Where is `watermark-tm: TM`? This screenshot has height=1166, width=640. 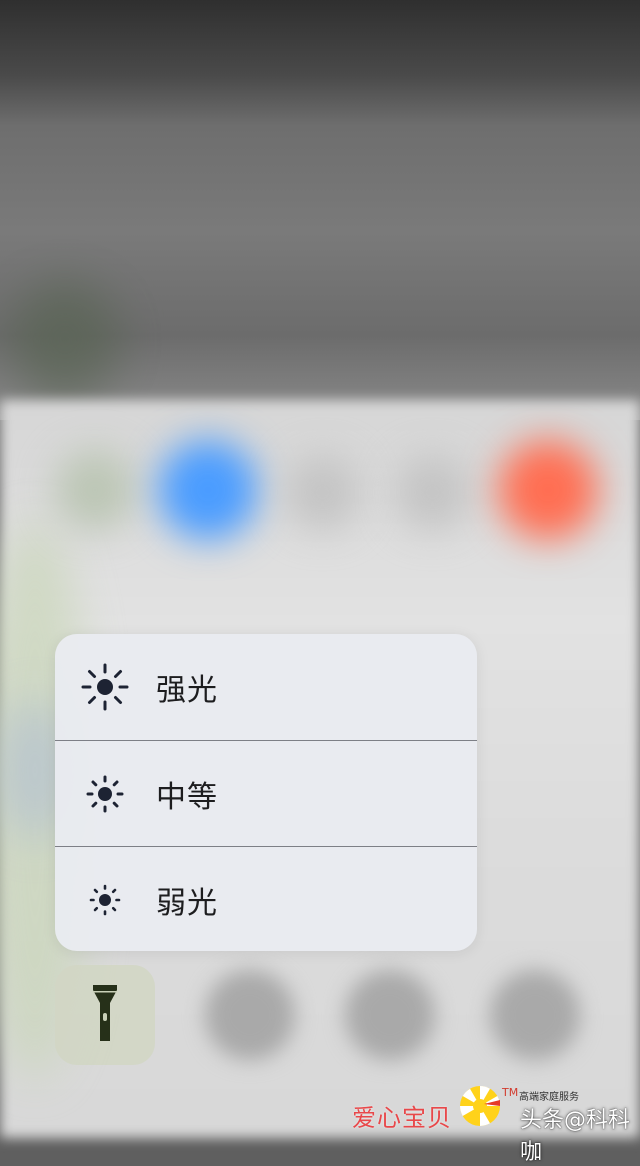 watermark-tm: TM is located at coordinates (510, 1092).